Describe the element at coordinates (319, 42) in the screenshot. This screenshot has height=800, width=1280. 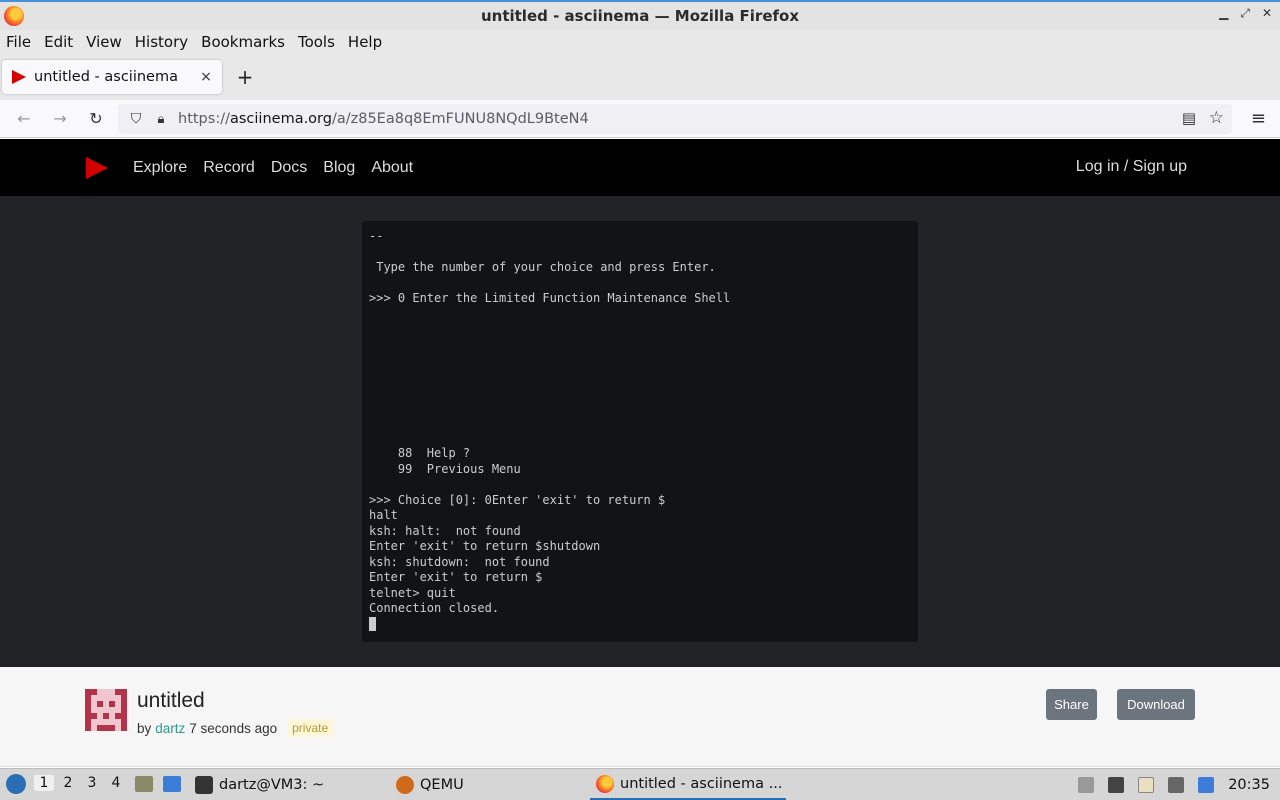
I see `menu-tools: Tools` at that location.